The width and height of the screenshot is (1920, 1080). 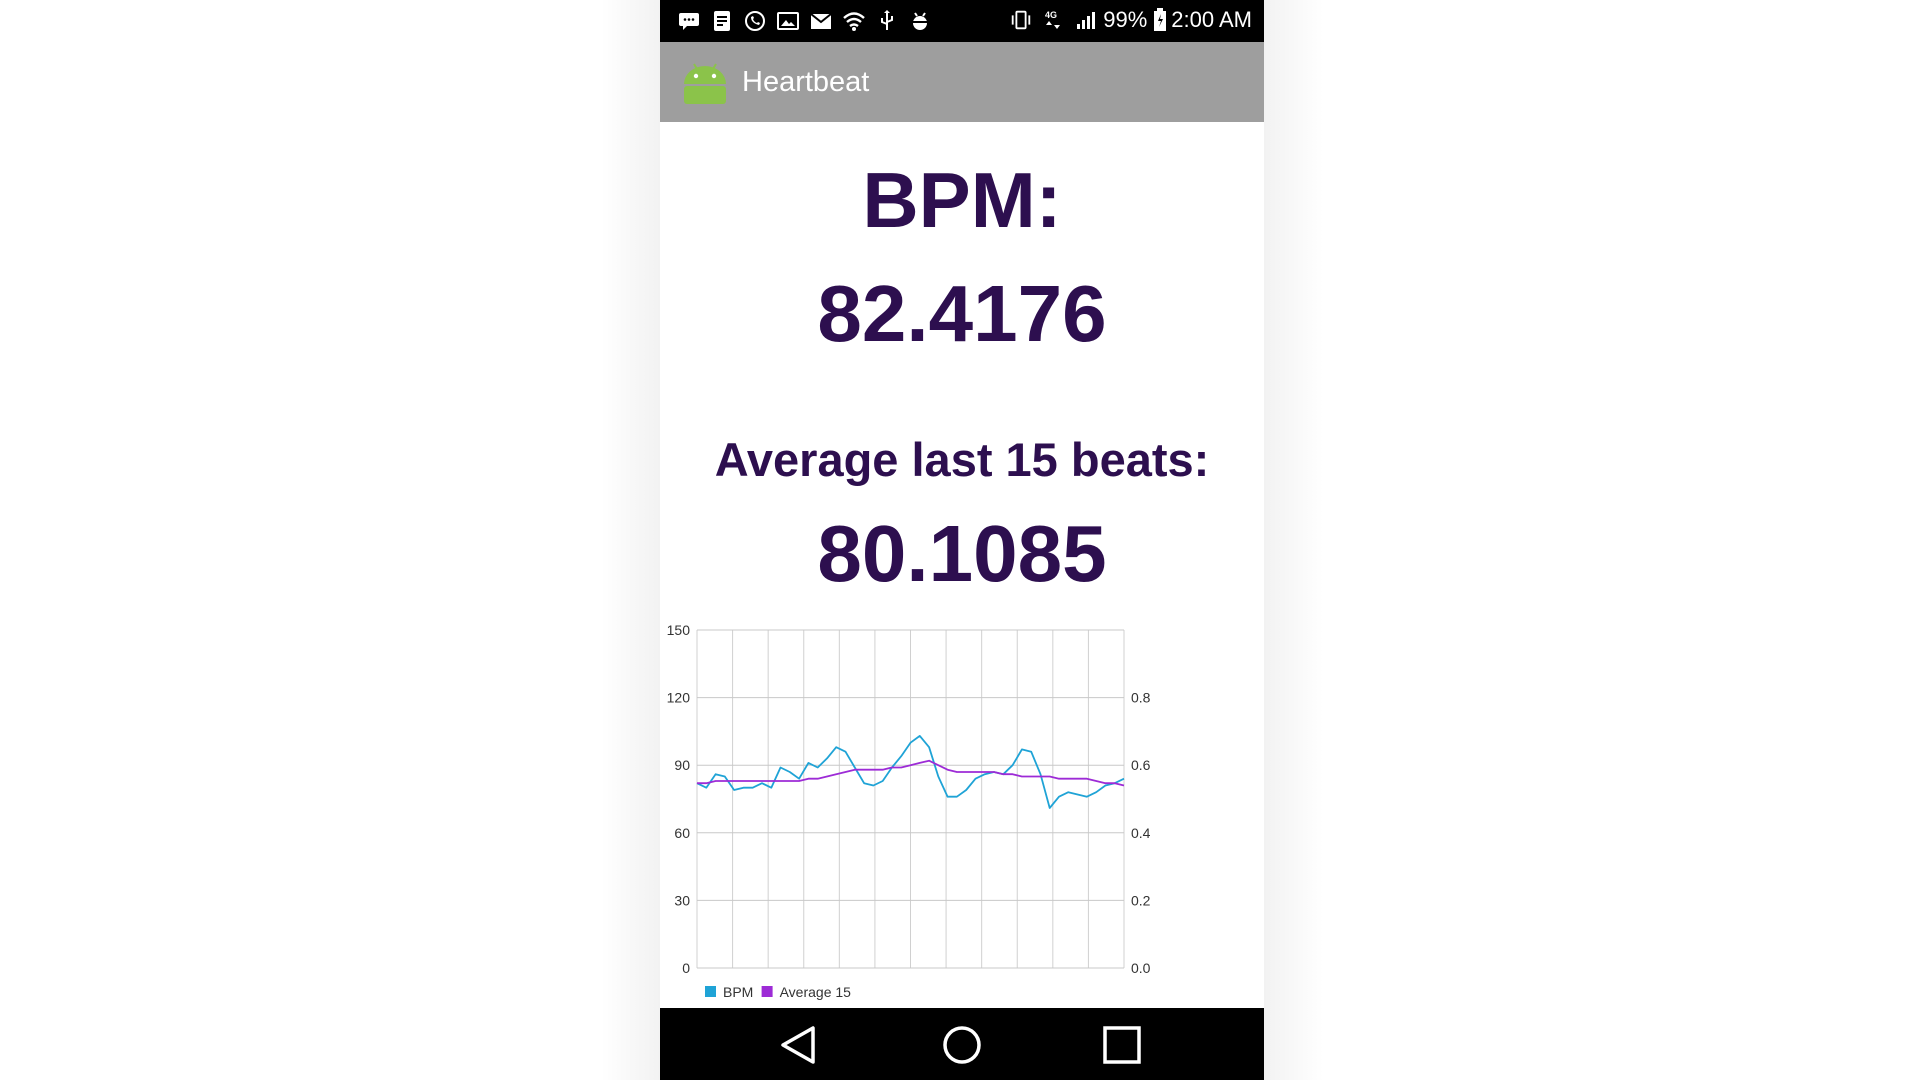 I want to click on y-tick-right: 0.0, so click(x=1141, y=968).